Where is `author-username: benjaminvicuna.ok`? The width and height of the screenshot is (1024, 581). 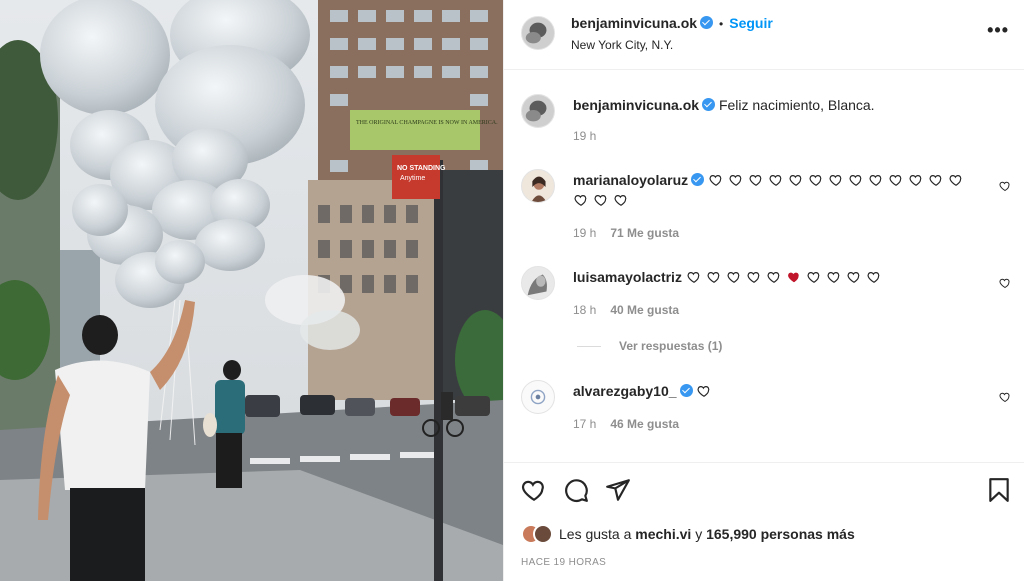
author-username: benjaminvicuna.ok is located at coordinates (634, 23).